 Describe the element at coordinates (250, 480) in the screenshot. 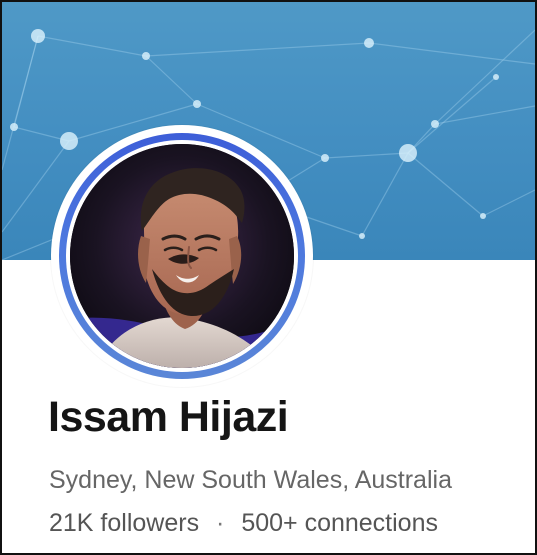

I see `profile-location: Sydney, New South Wales, Australia` at that location.